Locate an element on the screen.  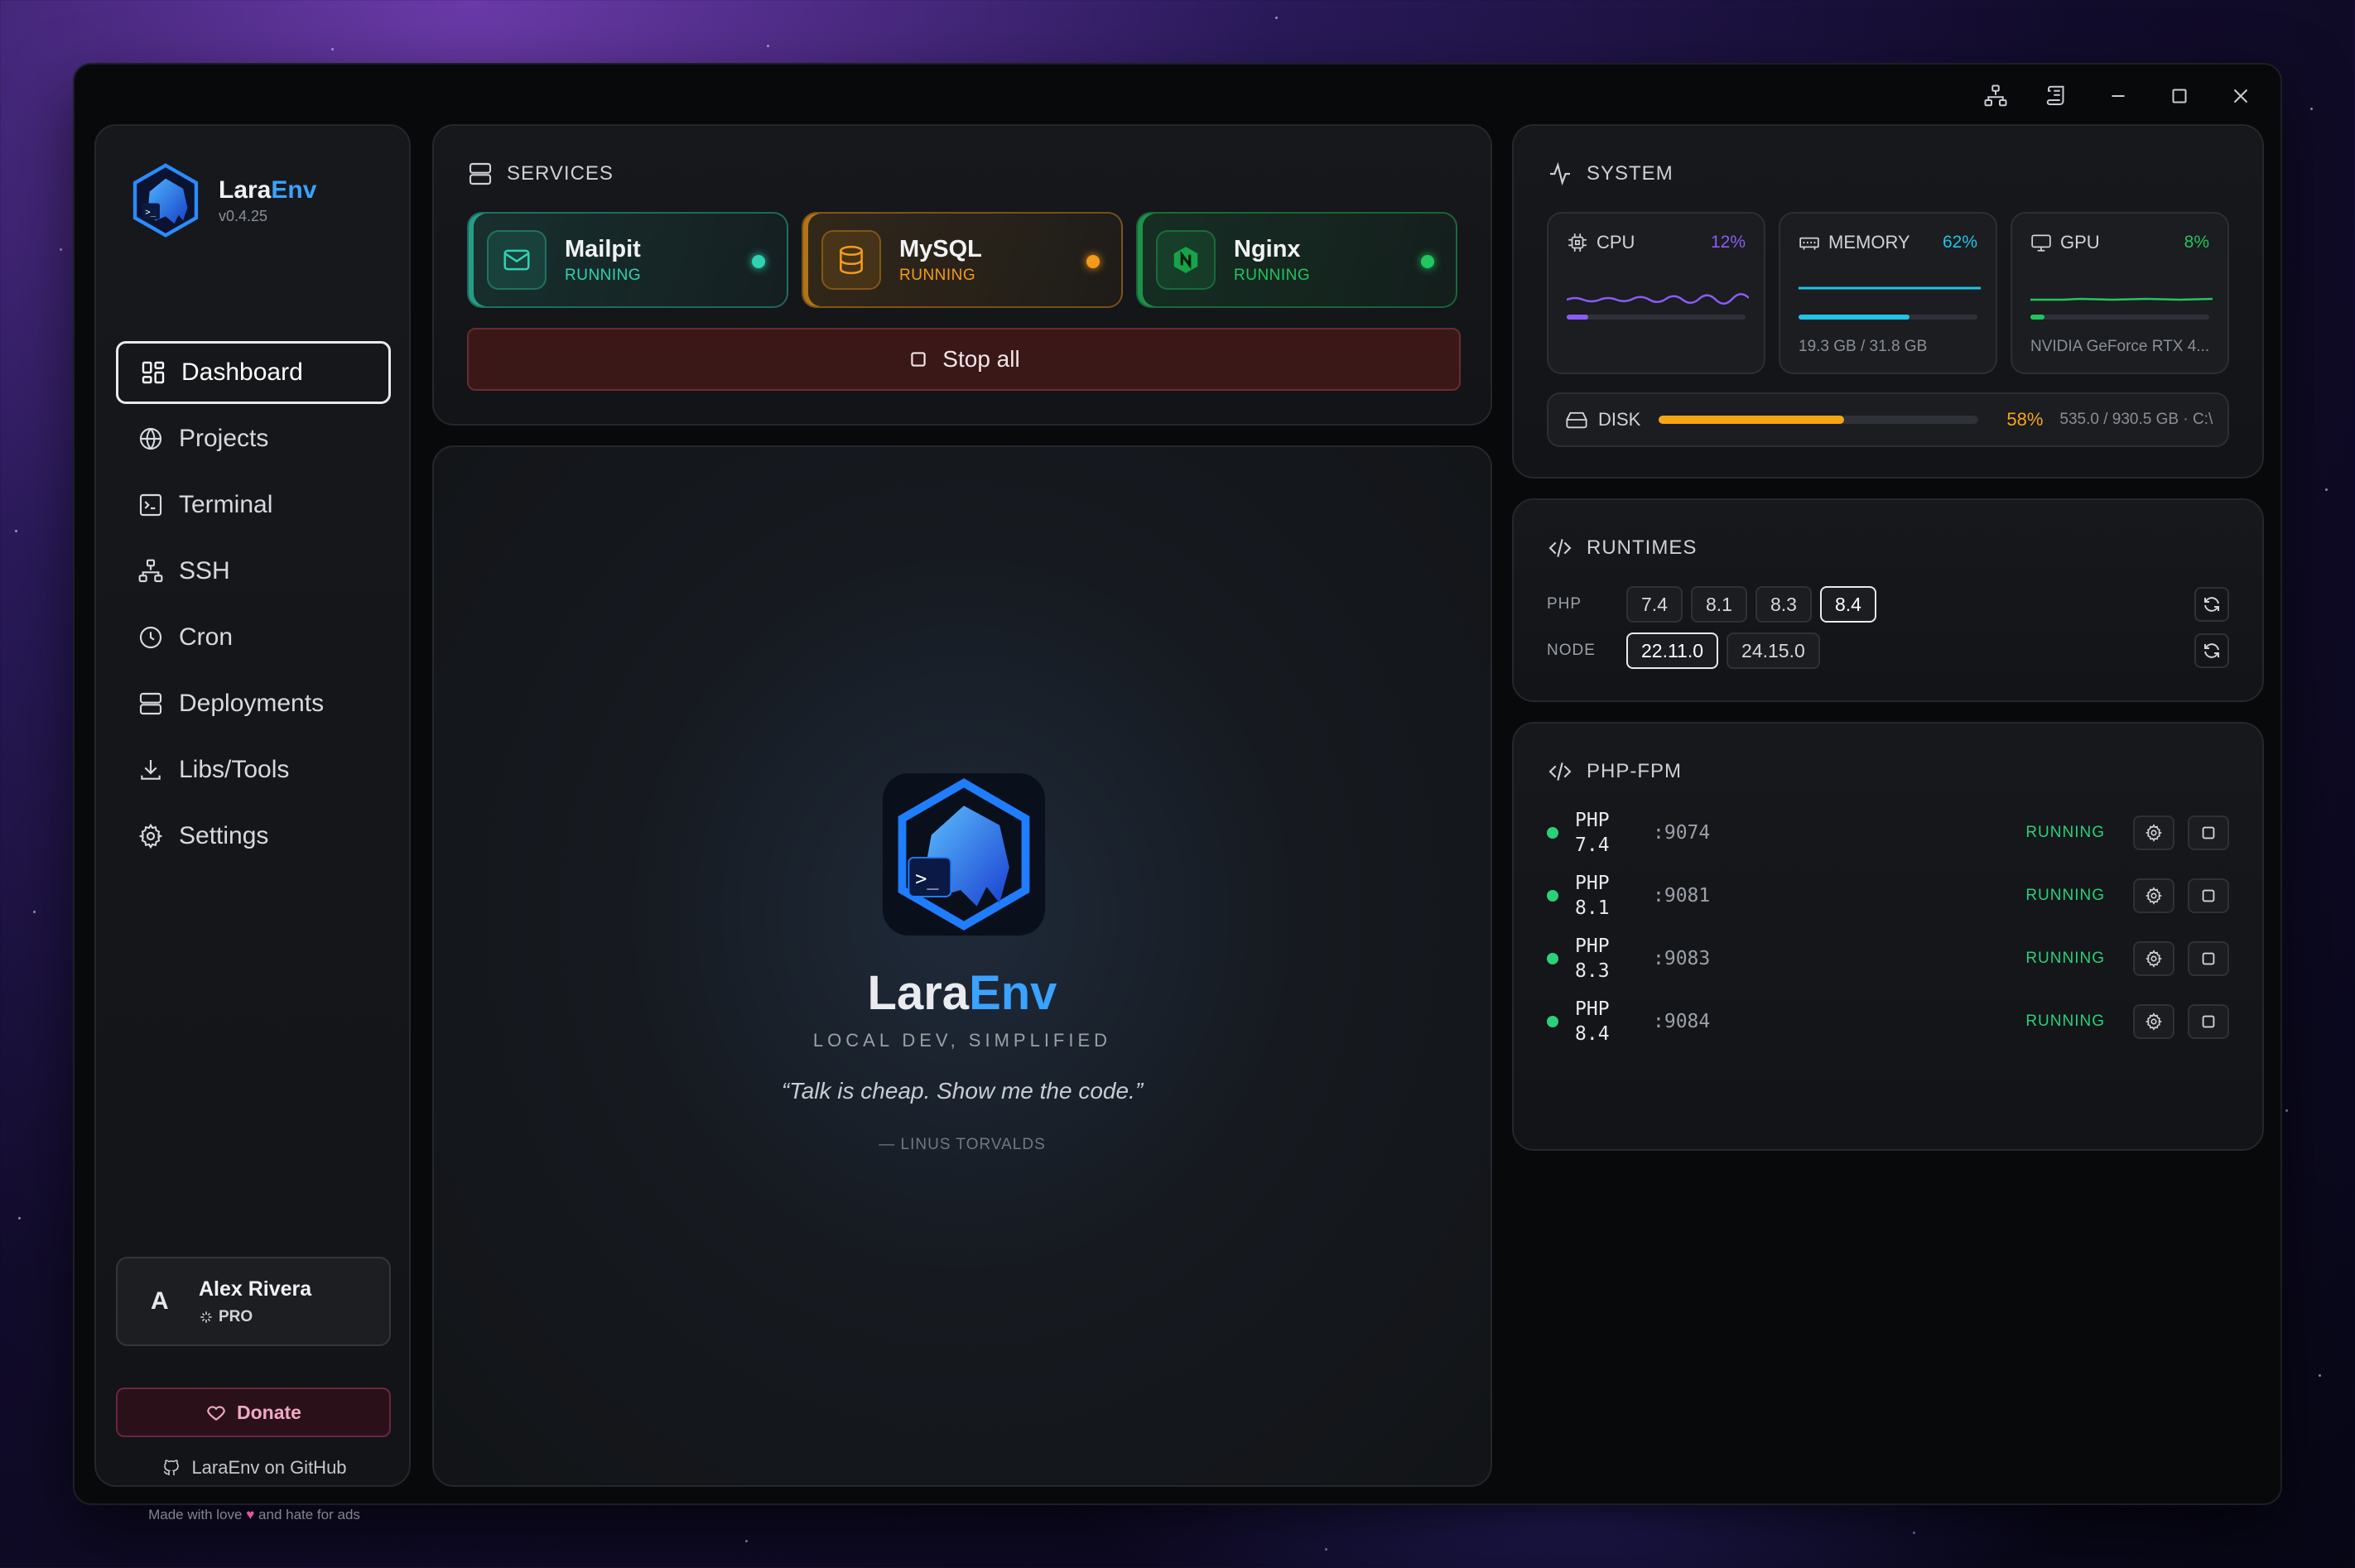
code-icon is located at coordinates (1560, 771).